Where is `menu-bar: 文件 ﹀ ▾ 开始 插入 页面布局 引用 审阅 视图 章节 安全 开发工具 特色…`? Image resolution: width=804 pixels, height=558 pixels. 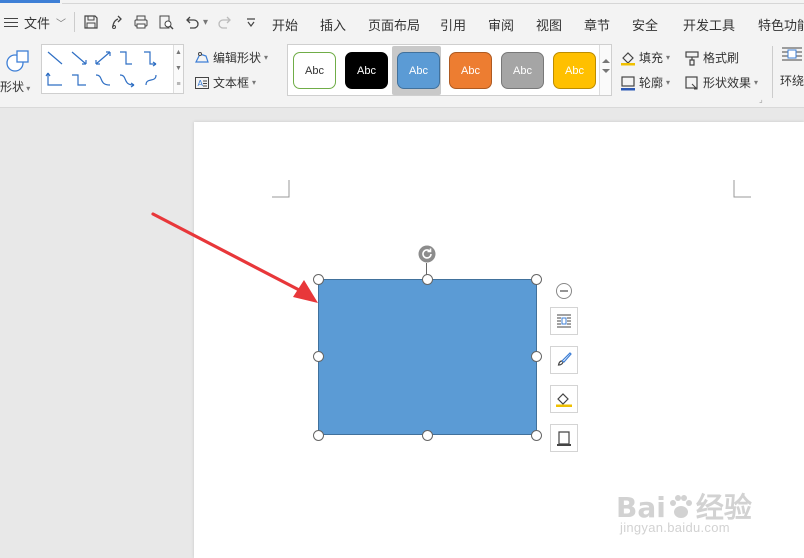
menu-bar: 文件 ﹀ ▾ 开始 插入 页面布局 引用 审阅 视图 章节 安全 开发工具 特色… is located at coordinates (402, 22).